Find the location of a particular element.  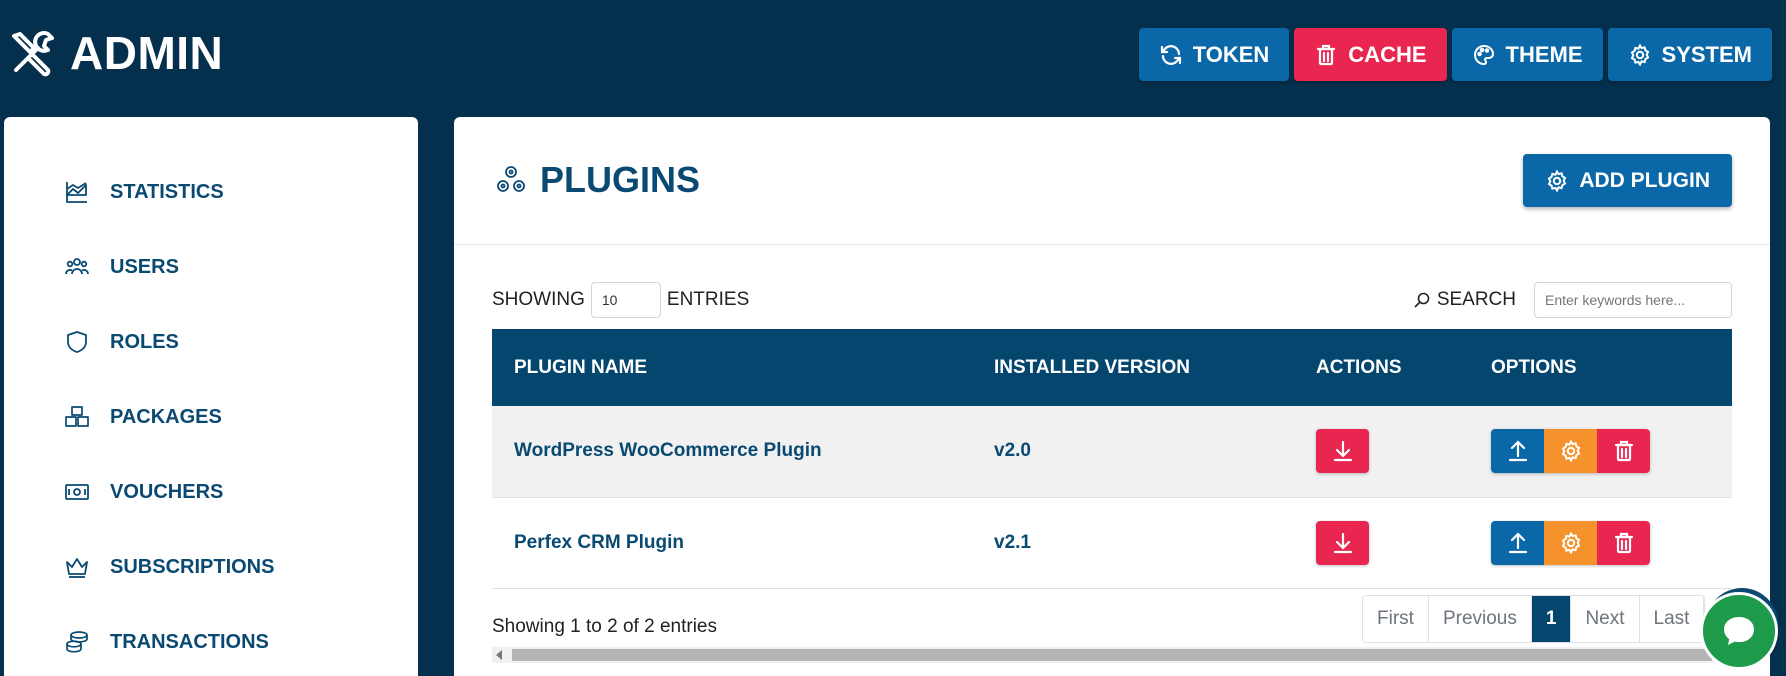

plugin-name: Perfex CRM Plugin is located at coordinates (599, 542).